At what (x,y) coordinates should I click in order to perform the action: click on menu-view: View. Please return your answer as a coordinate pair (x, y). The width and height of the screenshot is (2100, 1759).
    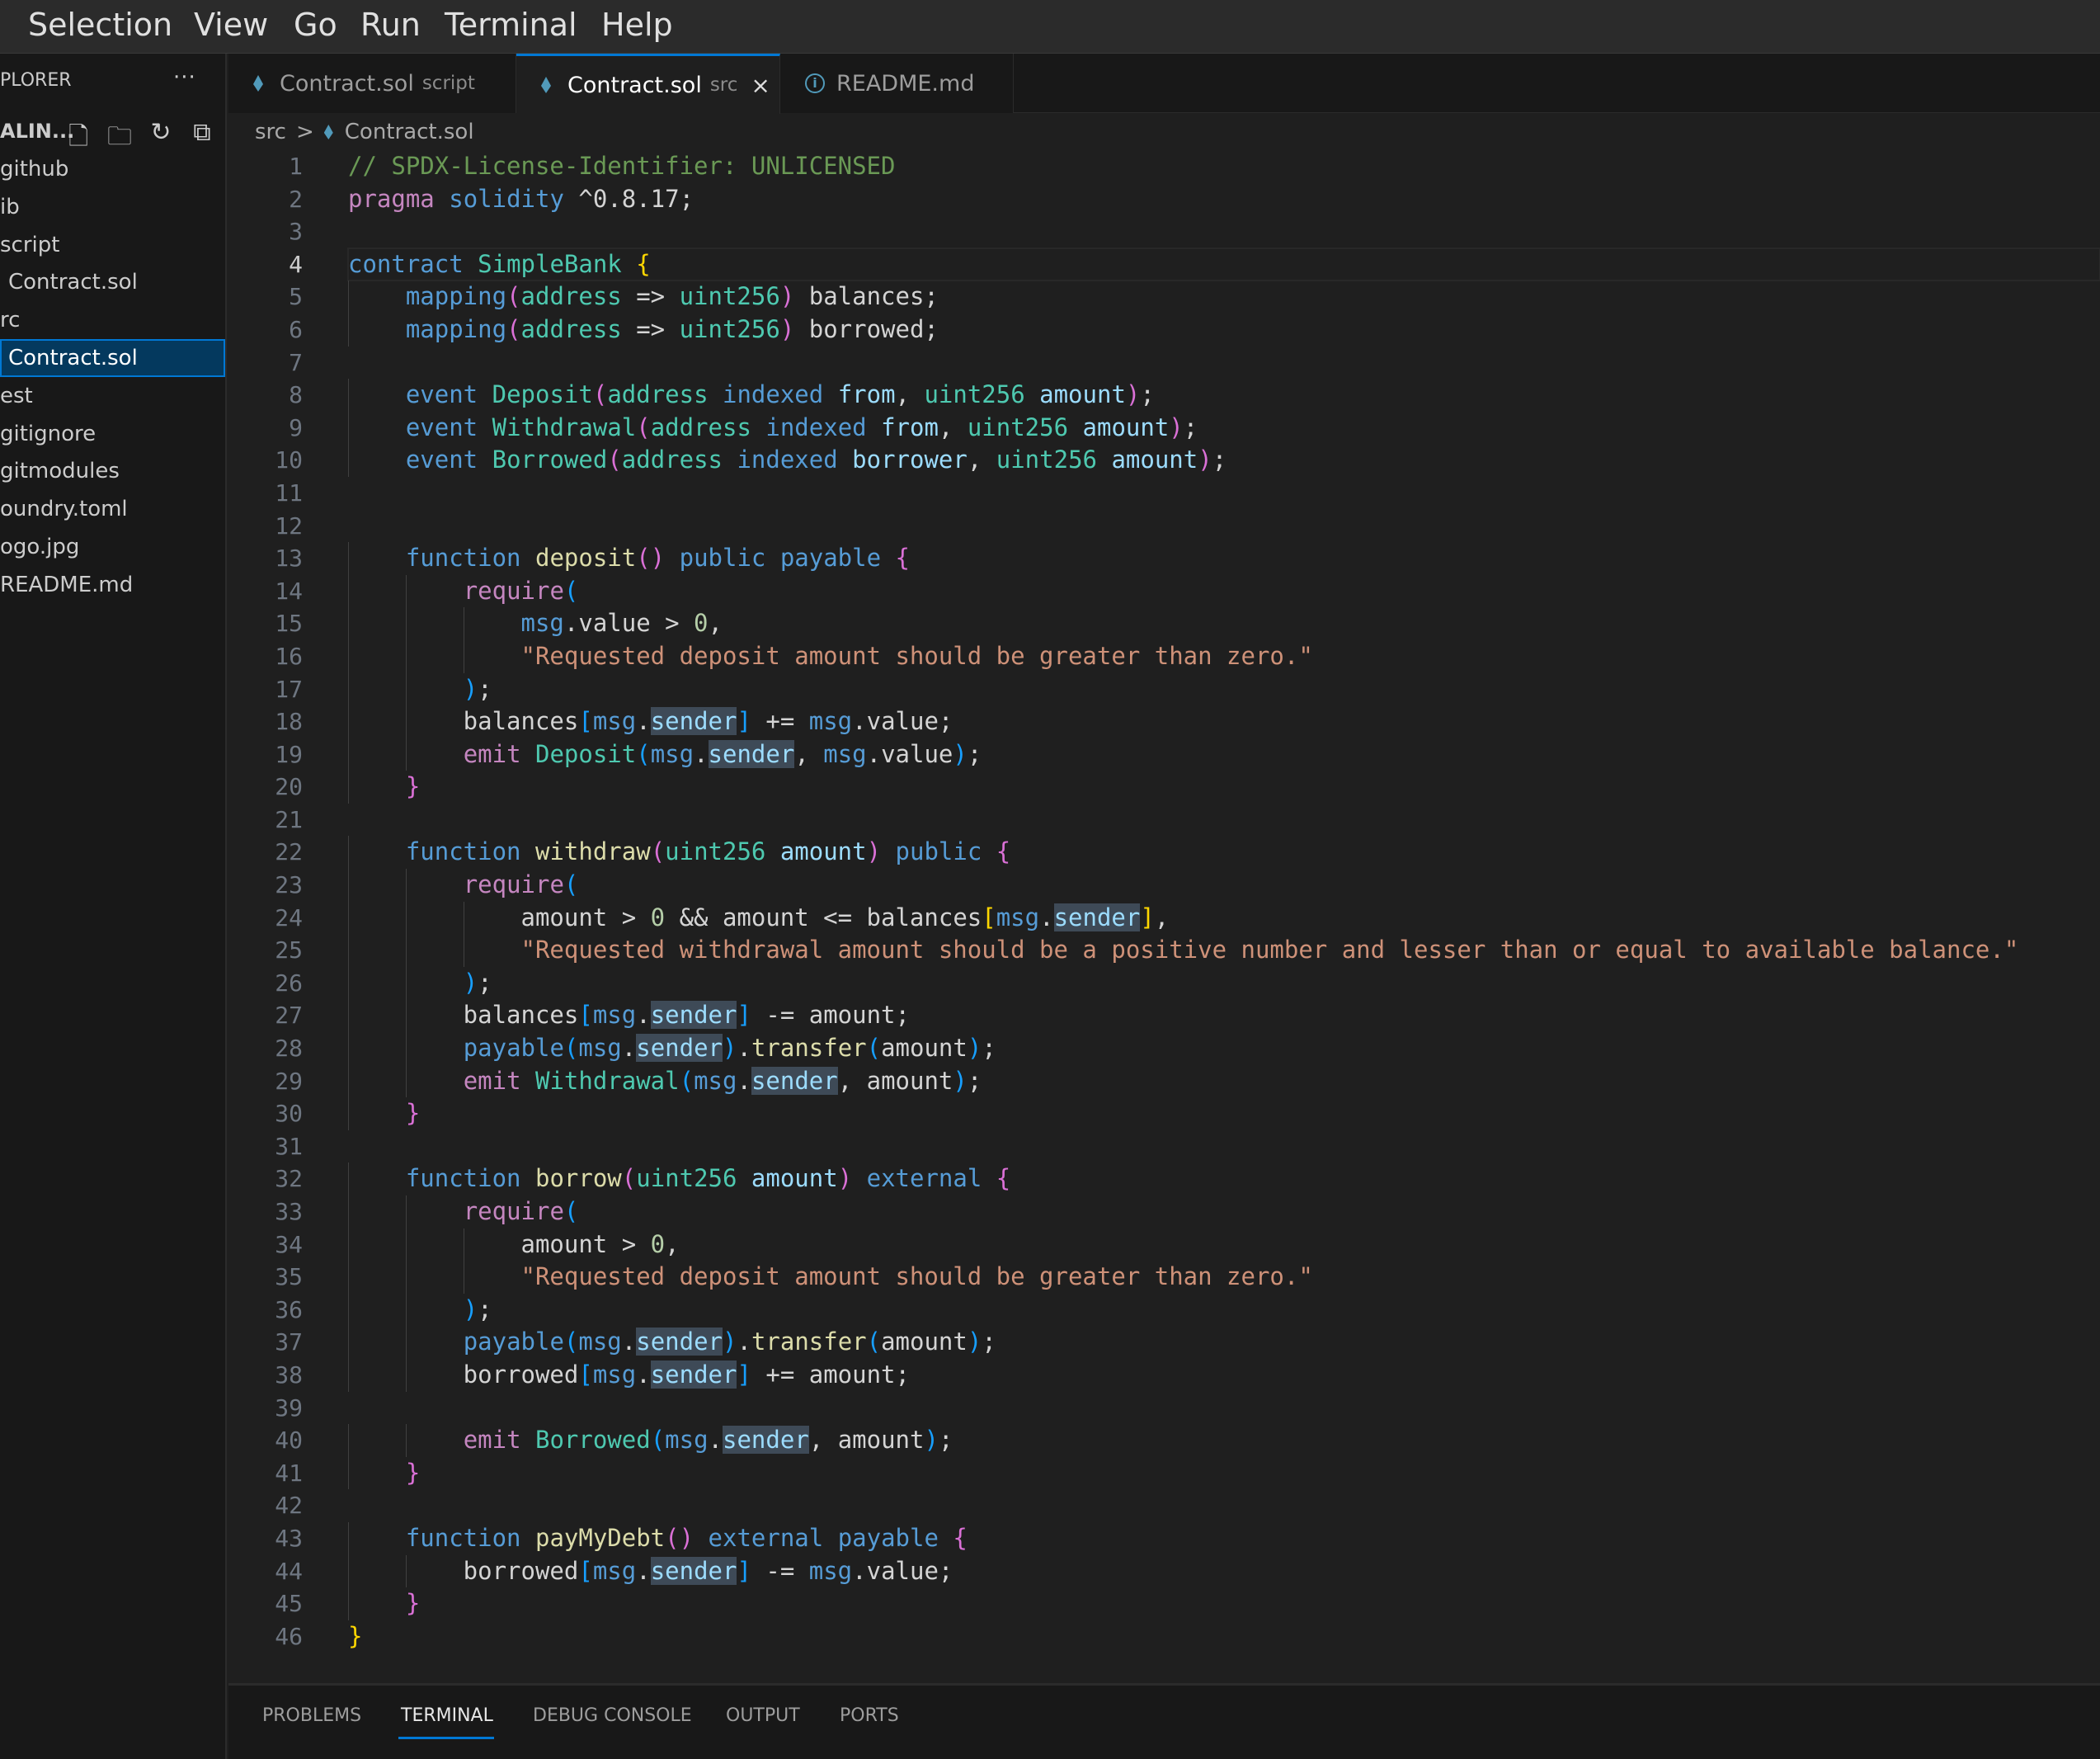
    Looking at the image, I should click on (231, 25).